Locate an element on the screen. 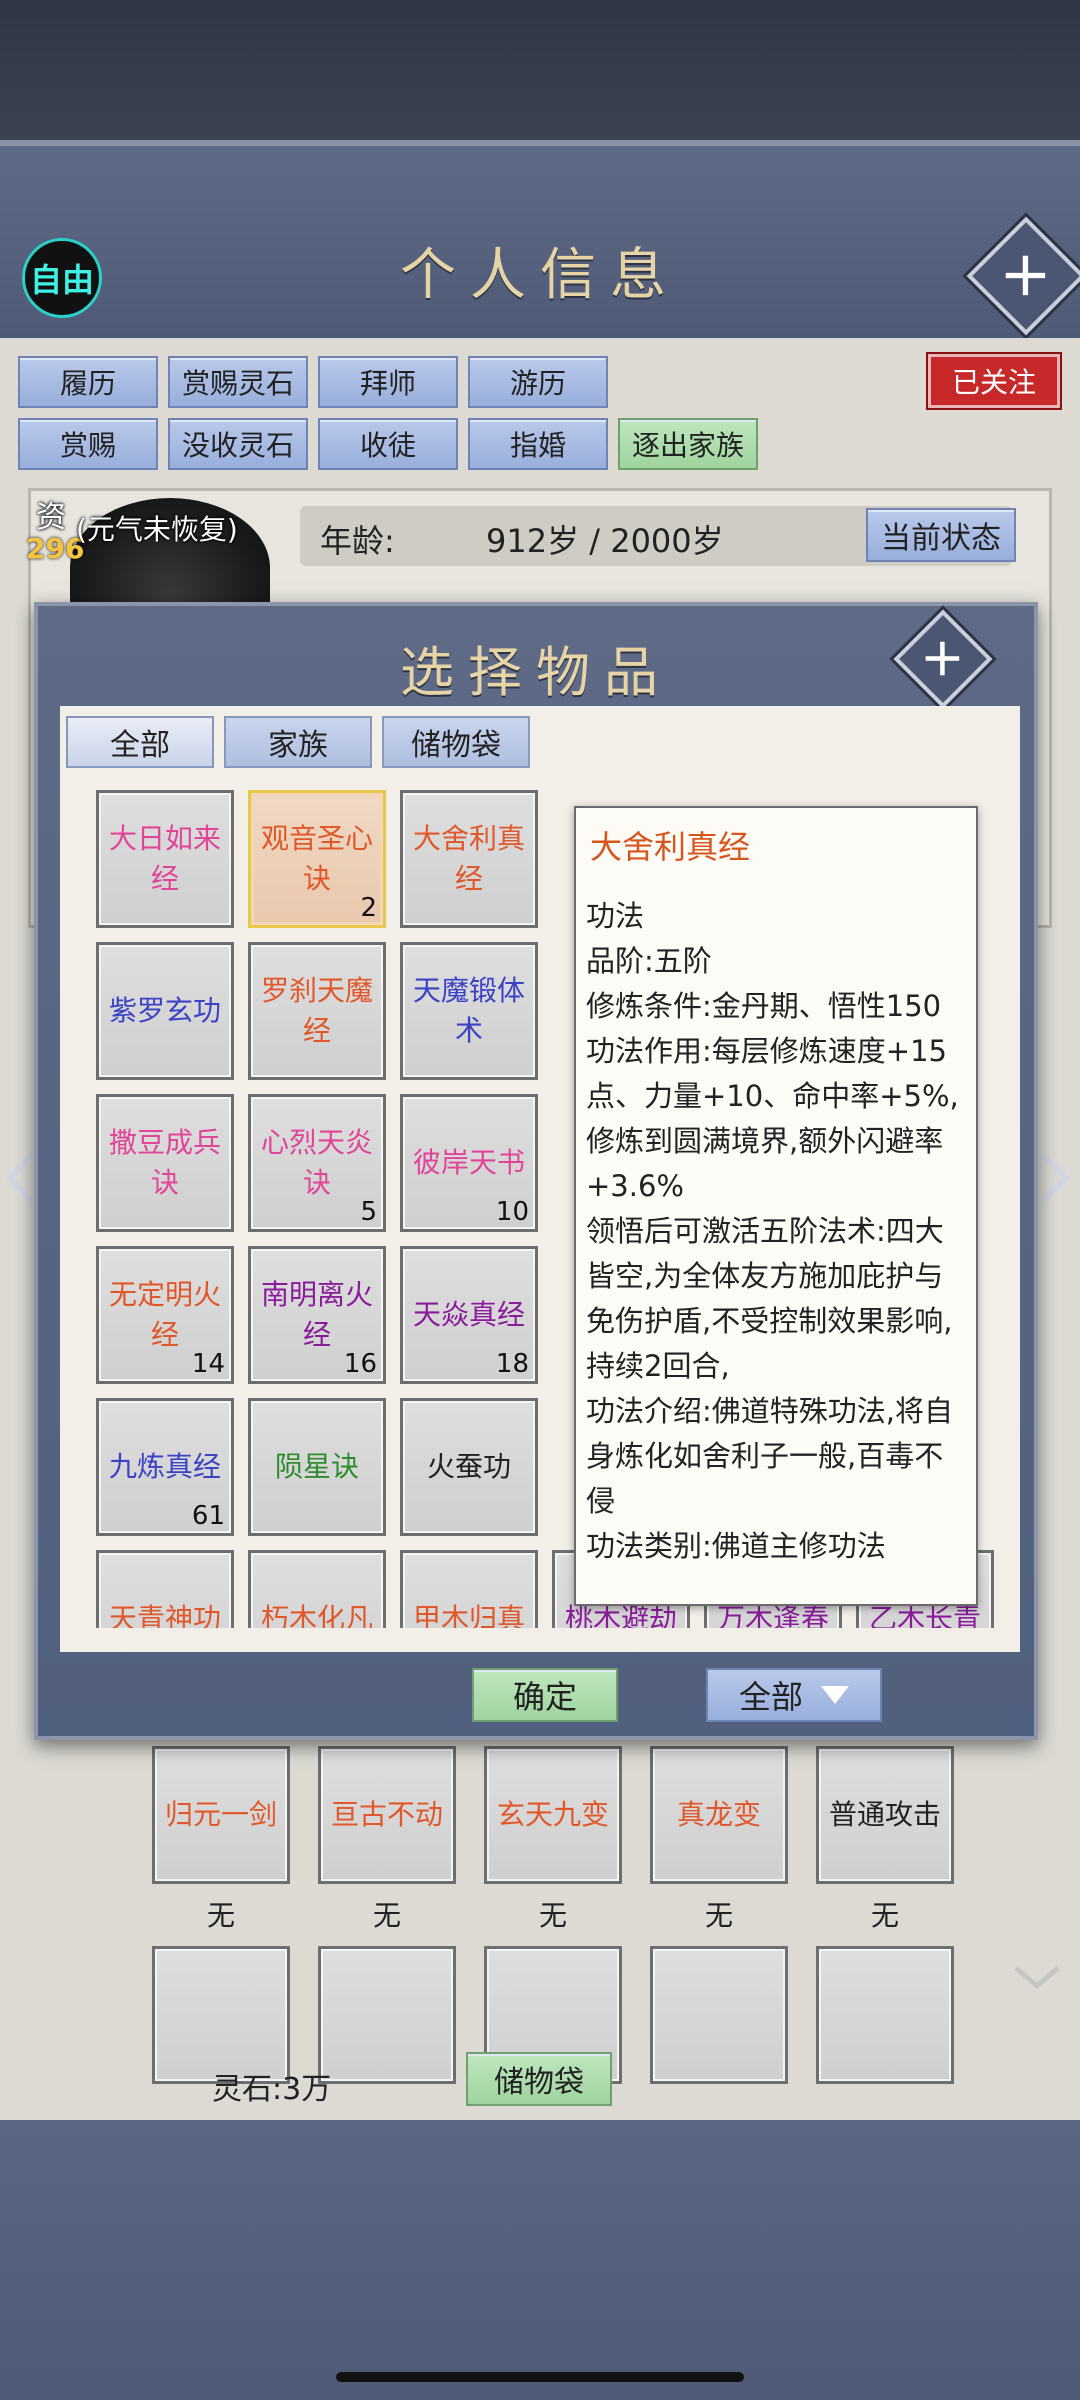  bottom-bar is located at coordinates (540, 2260).